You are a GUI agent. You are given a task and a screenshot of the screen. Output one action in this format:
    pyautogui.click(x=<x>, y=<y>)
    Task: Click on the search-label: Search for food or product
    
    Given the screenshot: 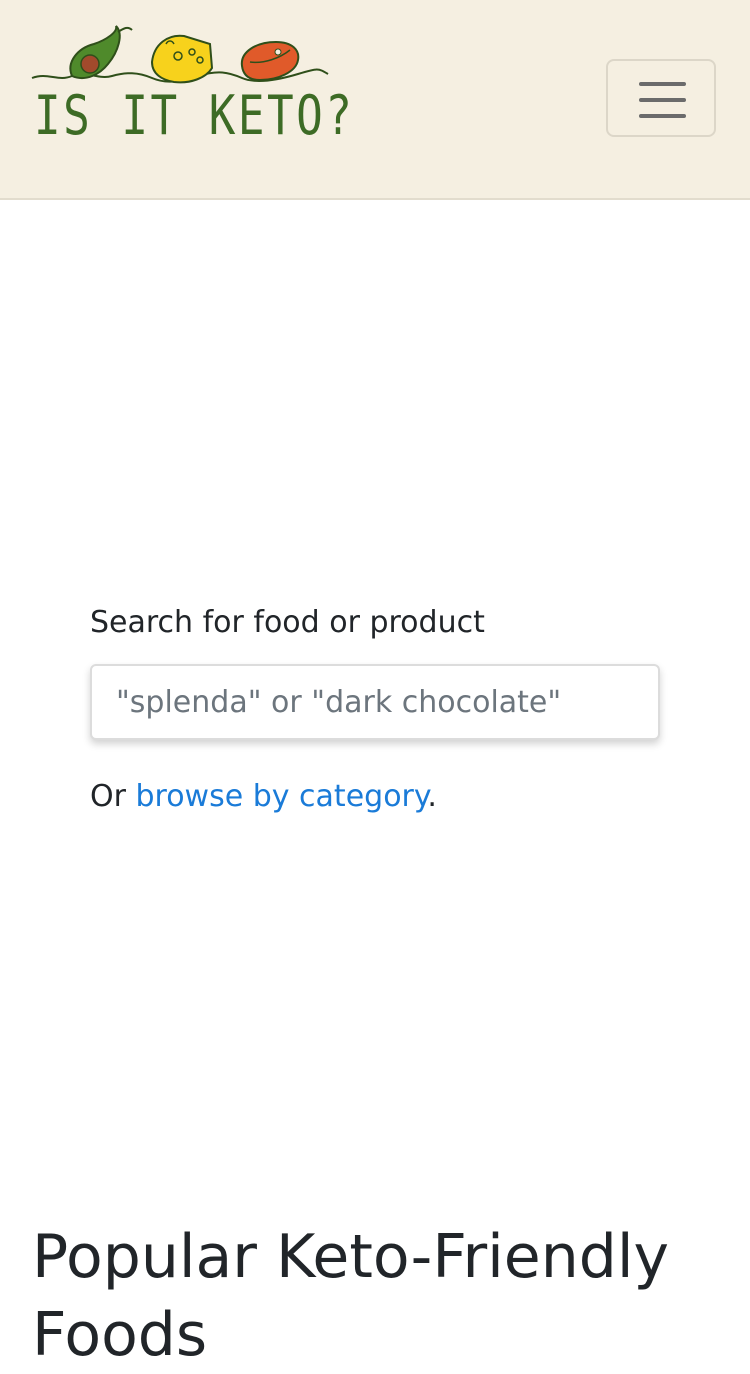 What is the action you would take?
    pyautogui.click(x=287, y=622)
    